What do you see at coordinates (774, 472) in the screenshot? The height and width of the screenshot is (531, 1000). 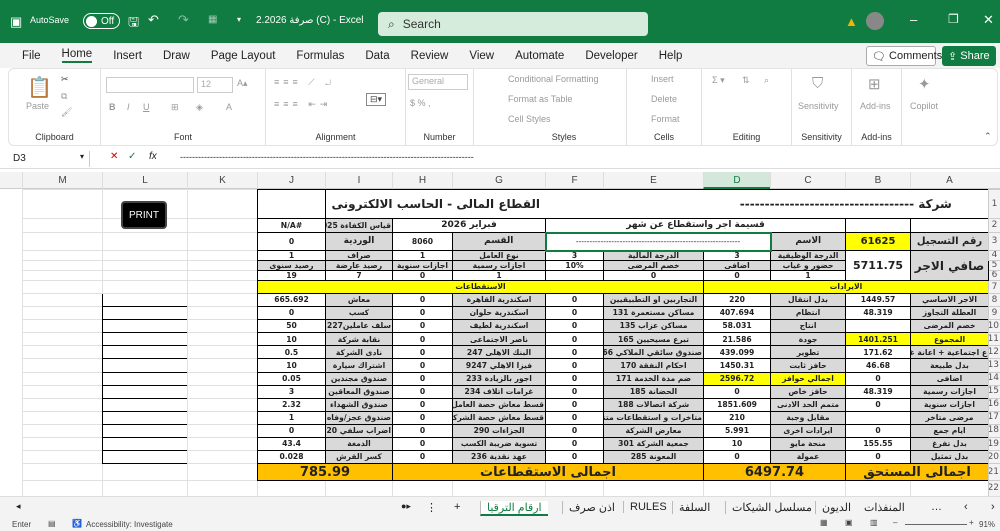 I see `gross-total-value: 6497.74` at bounding box center [774, 472].